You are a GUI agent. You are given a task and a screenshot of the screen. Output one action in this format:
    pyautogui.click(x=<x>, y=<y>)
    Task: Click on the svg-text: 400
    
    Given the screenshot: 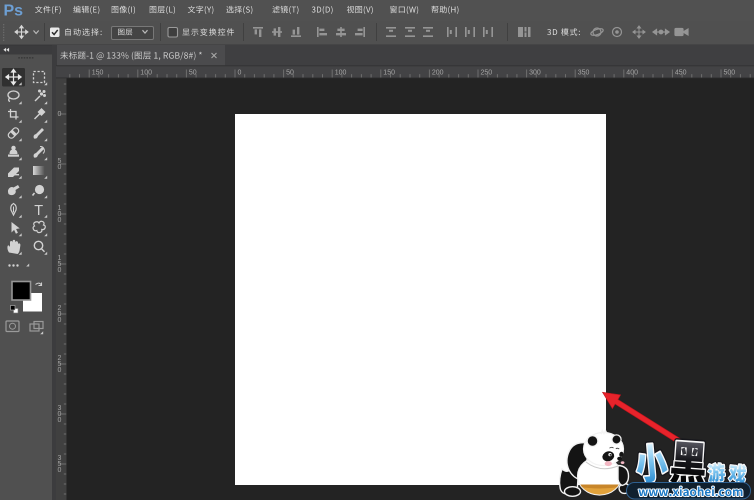 What is the action you would take?
    pyautogui.click(x=632, y=73)
    